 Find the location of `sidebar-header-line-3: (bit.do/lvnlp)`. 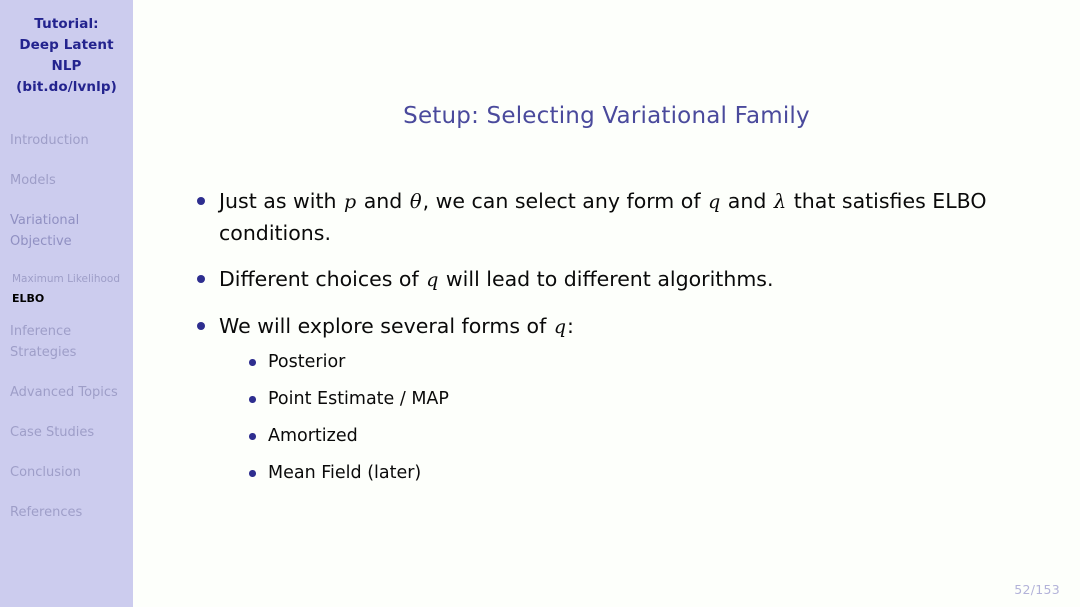

sidebar-header-line-3: (bit.do/lvnlp) is located at coordinates (66, 87).